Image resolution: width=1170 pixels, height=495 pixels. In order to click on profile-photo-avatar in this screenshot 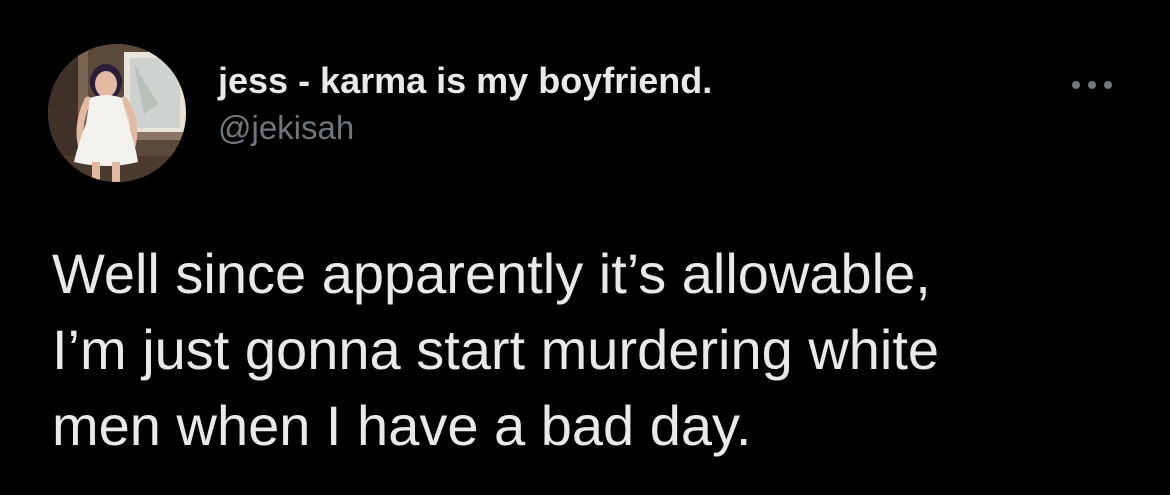, I will do `click(117, 113)`.